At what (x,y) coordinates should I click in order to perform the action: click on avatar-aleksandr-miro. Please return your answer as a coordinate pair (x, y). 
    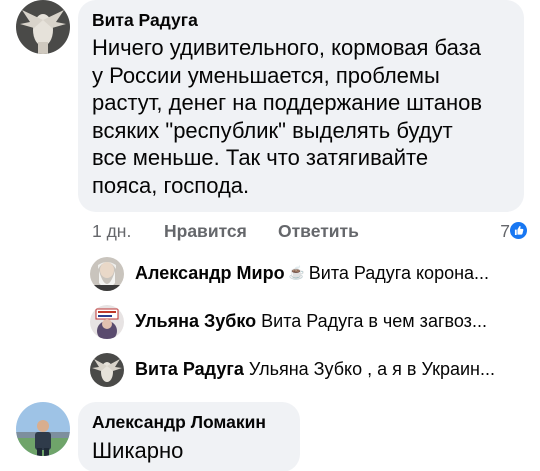
    Looking at the image, I should click on (107, 274).